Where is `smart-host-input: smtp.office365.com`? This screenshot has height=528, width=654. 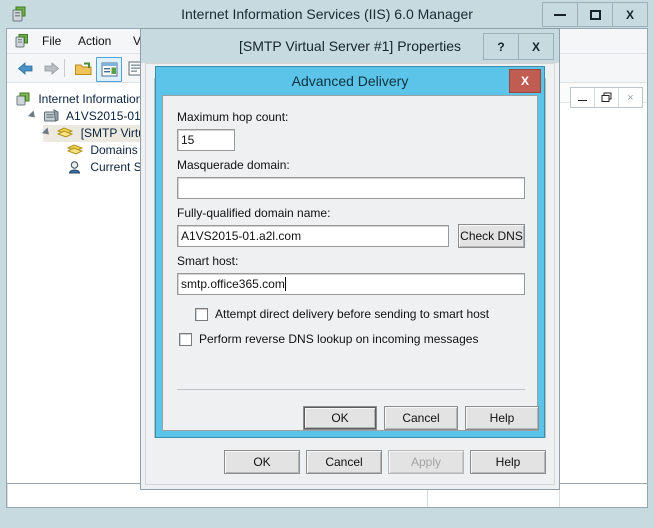
smart-host-input: smtp.office365.com is located at coordinates (351, 284).